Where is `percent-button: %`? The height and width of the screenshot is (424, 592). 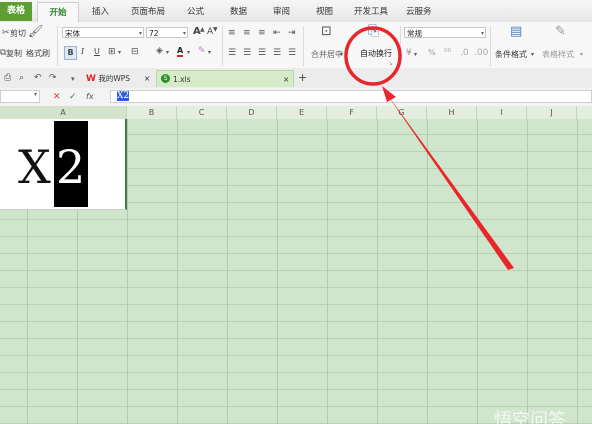 percent-button: % is located at coordinates (432, 52).